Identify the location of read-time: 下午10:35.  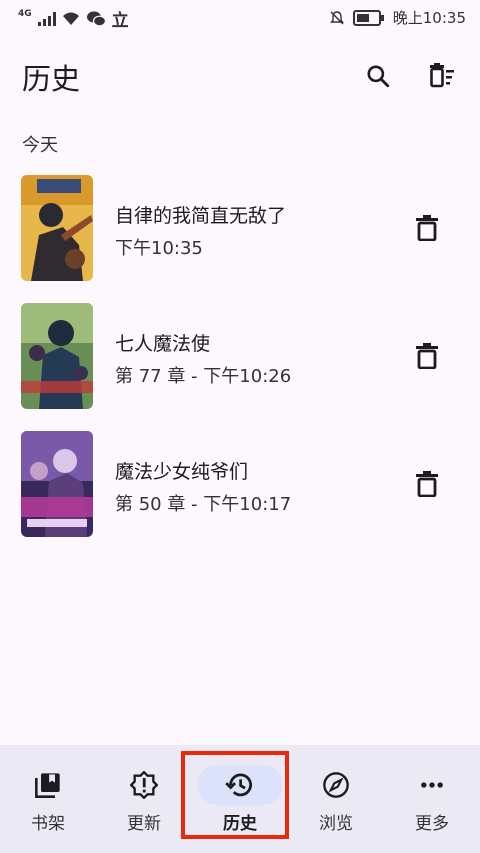
(159, 248).